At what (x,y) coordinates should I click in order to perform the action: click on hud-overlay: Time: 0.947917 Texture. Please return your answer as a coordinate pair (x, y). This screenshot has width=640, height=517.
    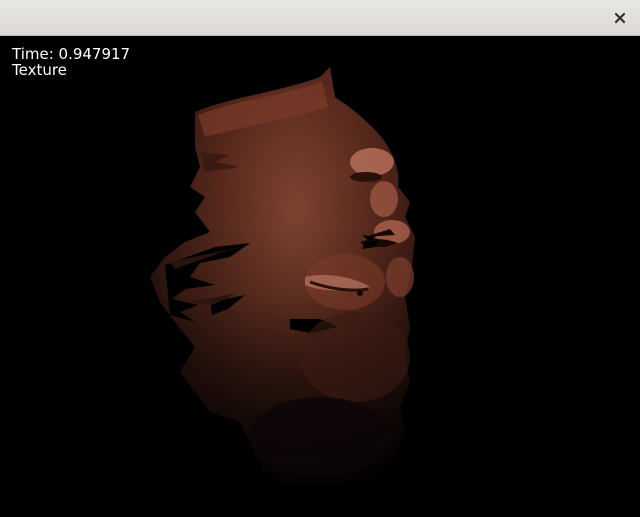
    Looking at the image, I should click on (71, 62).